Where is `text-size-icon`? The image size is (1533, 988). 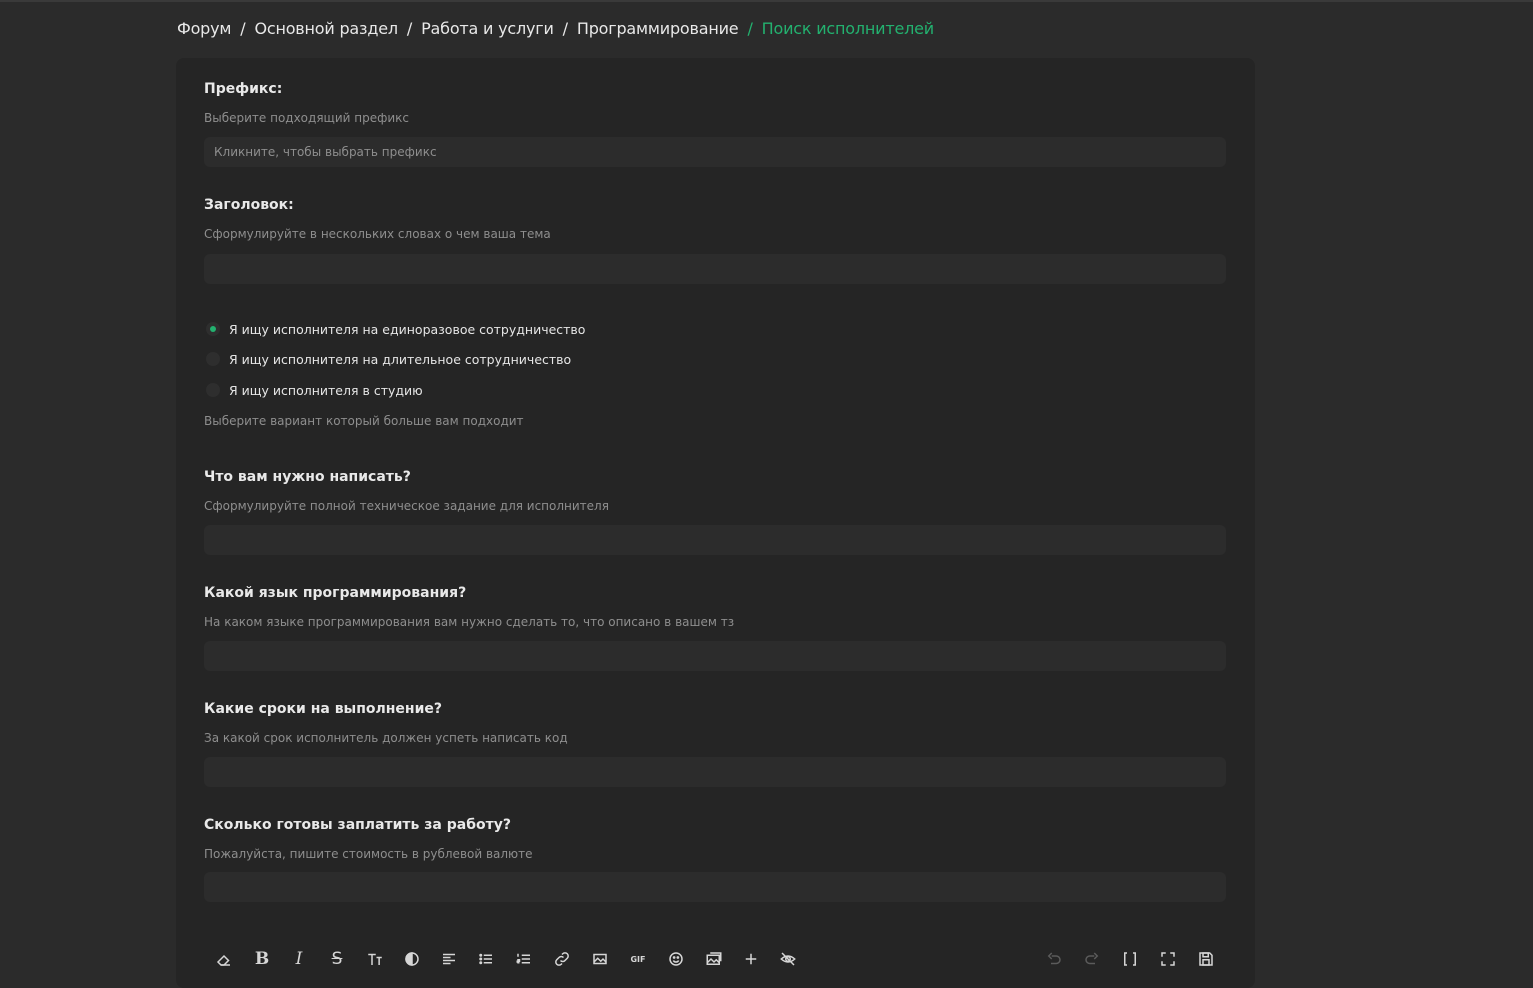
text-size-icon is located at coordinates (375, 959).